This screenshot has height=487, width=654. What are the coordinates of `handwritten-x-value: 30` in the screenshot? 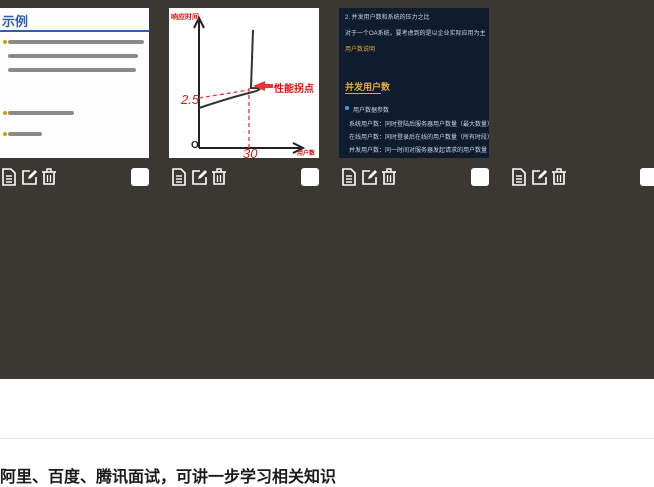 It's located at (250, 152).